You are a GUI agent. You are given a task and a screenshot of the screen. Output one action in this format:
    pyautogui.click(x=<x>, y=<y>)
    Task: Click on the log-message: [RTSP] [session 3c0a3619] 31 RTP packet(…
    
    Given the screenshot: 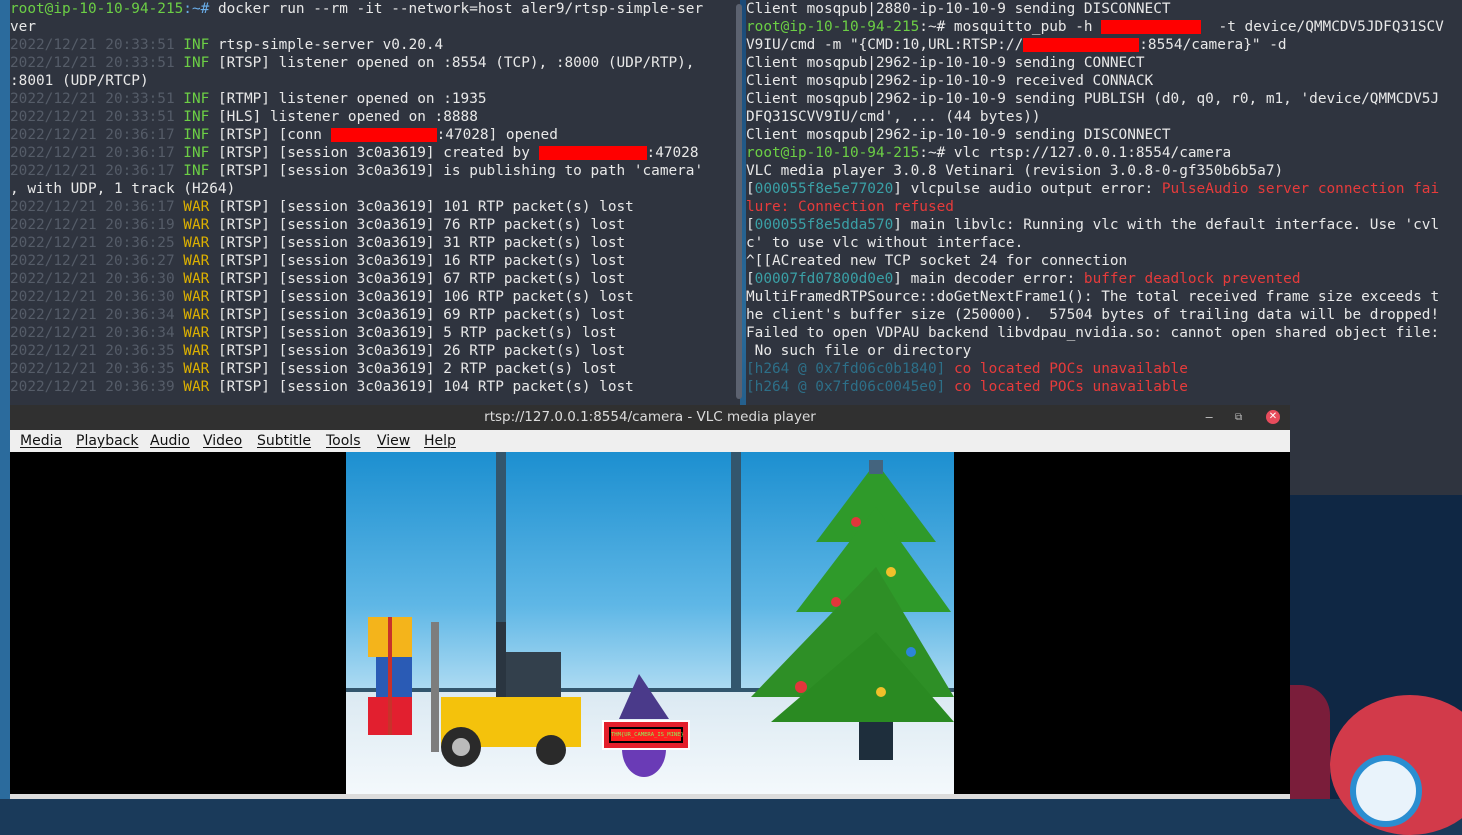 What is the action you would take?
    pyautogui.click(x=417, y=243)
    